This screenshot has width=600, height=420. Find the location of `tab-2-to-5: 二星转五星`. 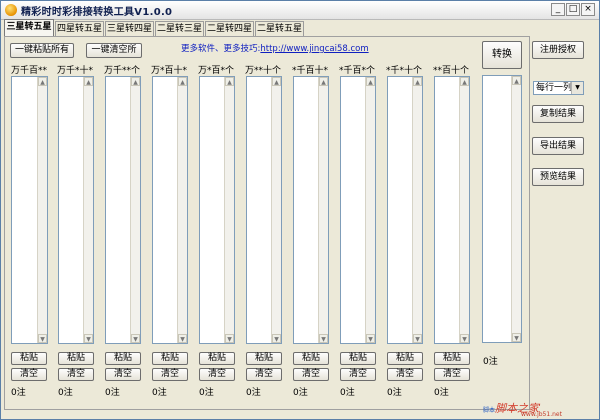

tab-2-to-5: 二星转五星 is located at coordinates (279, 28).